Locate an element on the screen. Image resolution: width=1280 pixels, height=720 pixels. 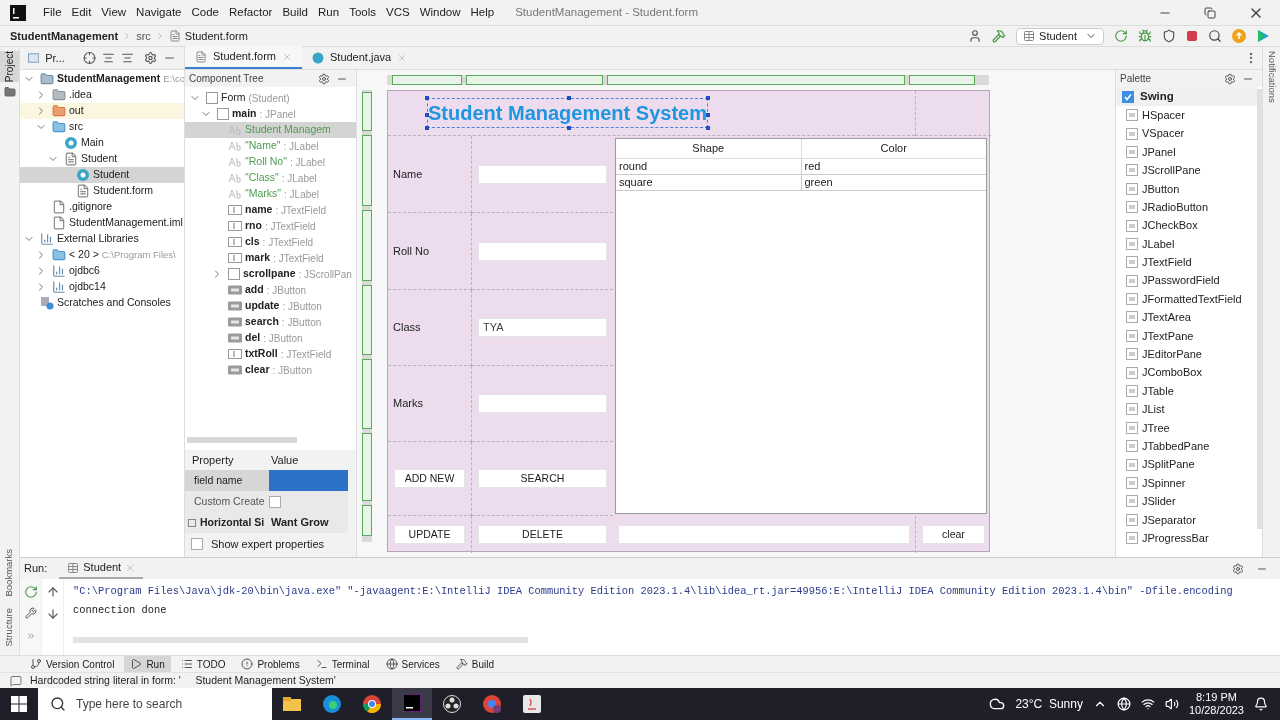
menu-item: Navigate is located at coordinates (159, 12).